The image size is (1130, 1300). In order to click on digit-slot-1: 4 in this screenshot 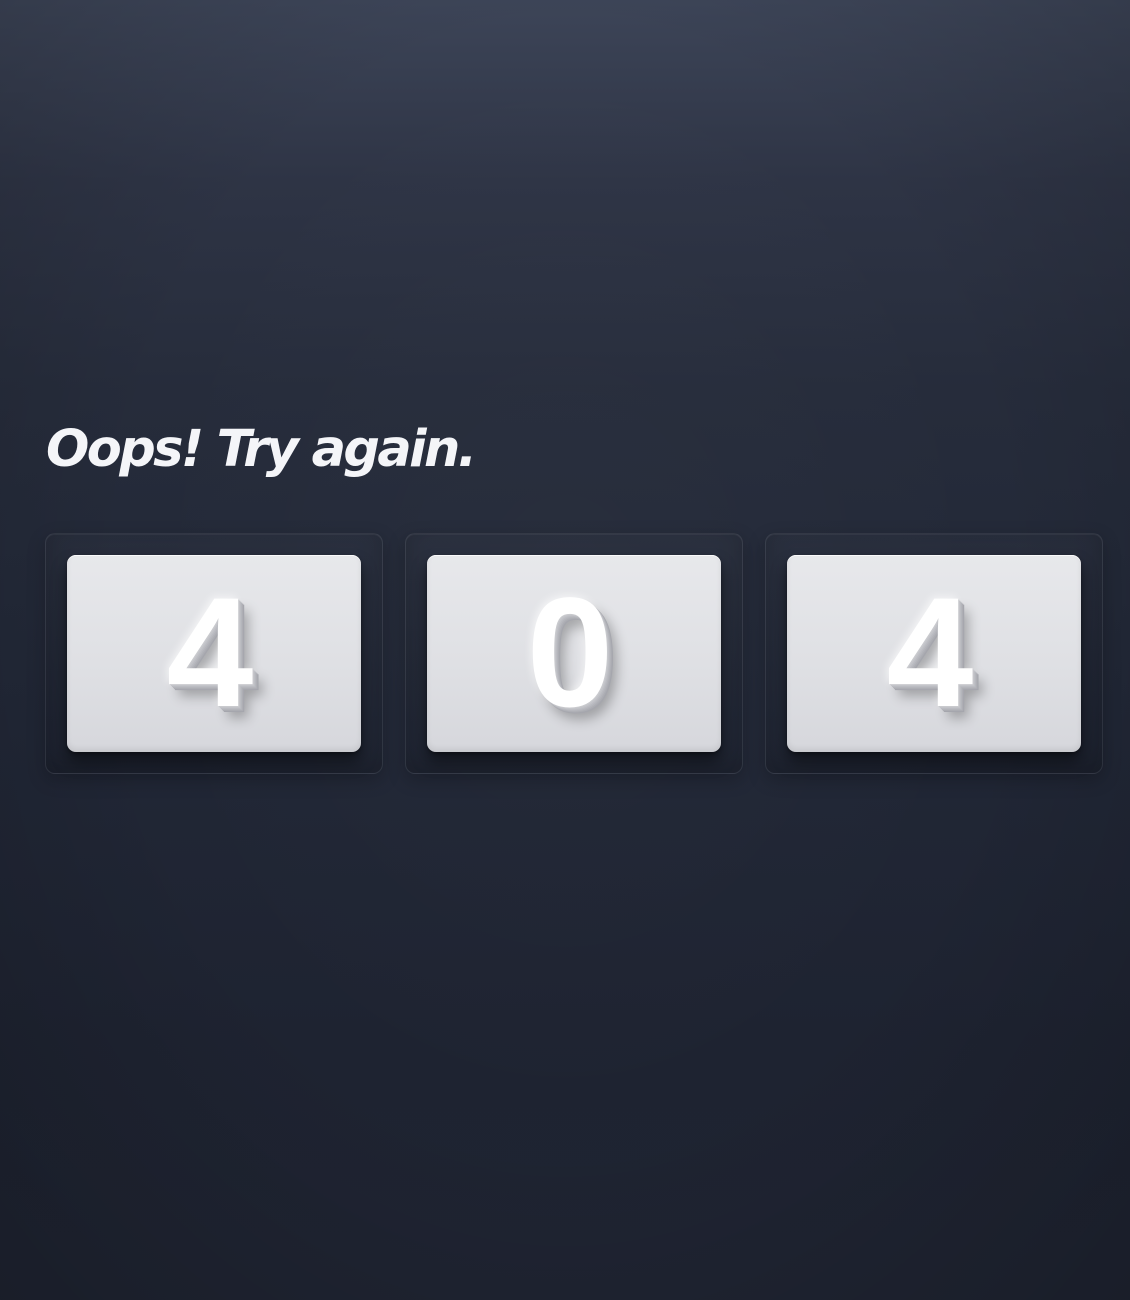, I will do `click(214, 653)`.